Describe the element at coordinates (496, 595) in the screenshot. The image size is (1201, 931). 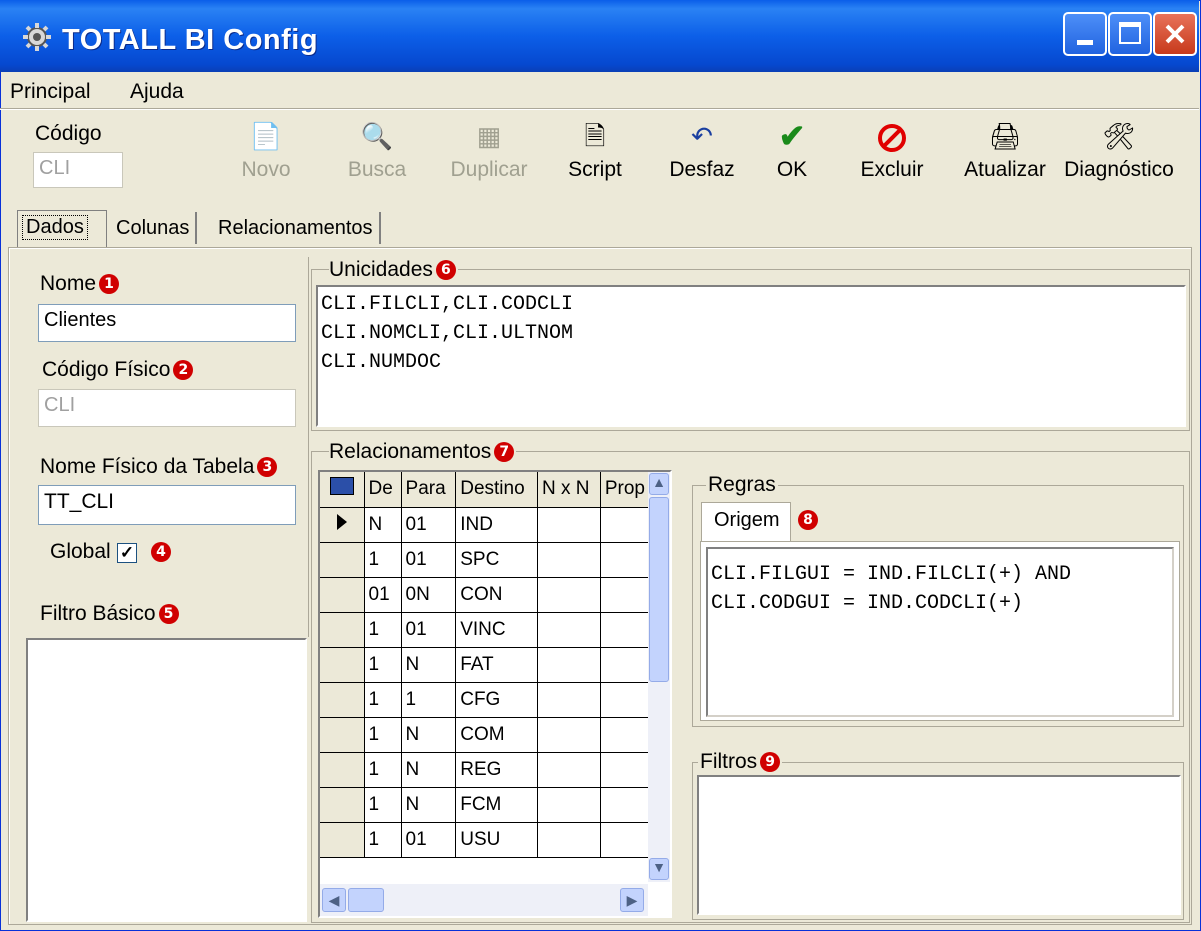
I see `grid-cell: CON` at that location.